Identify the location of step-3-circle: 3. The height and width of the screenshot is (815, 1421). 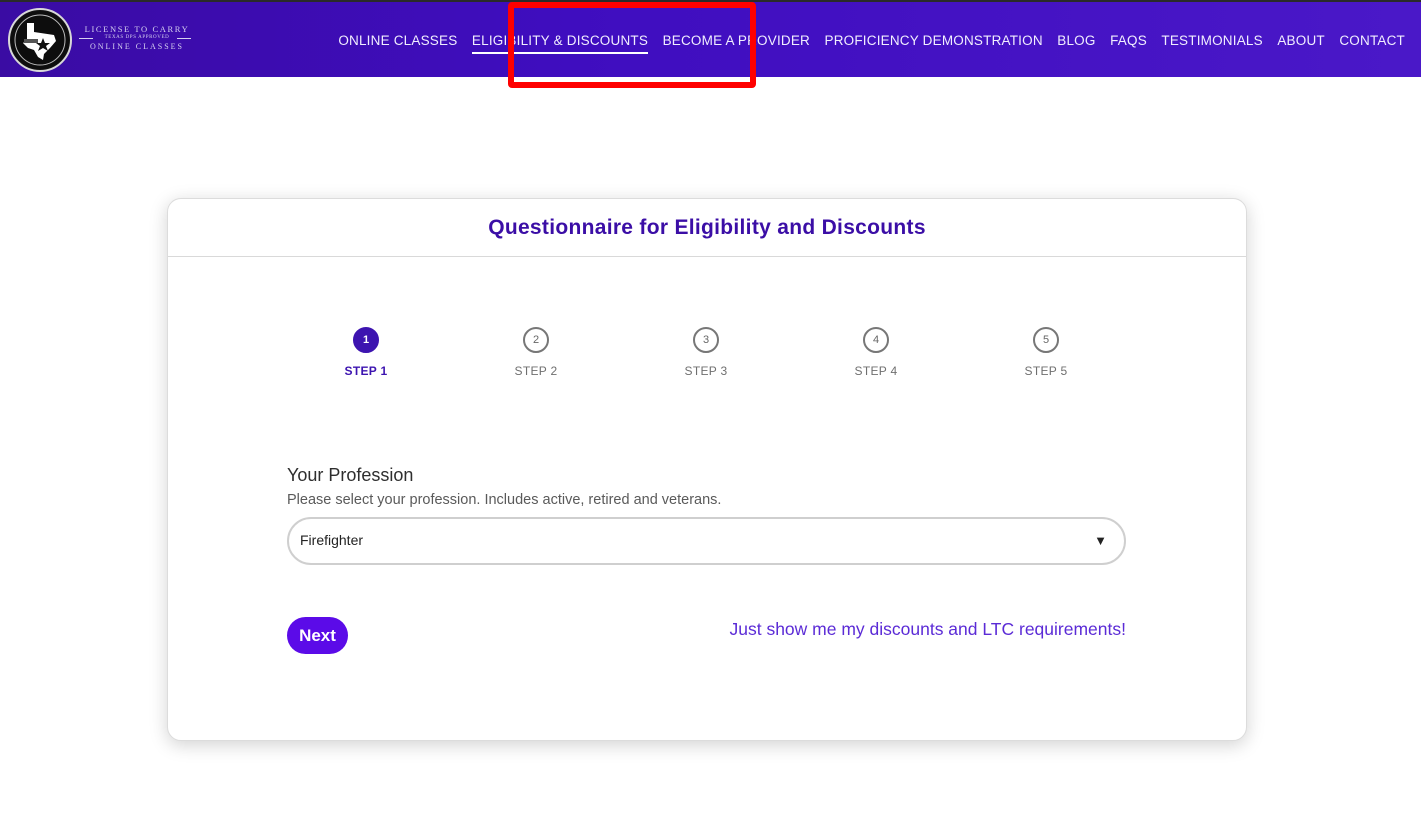
(706, 340).